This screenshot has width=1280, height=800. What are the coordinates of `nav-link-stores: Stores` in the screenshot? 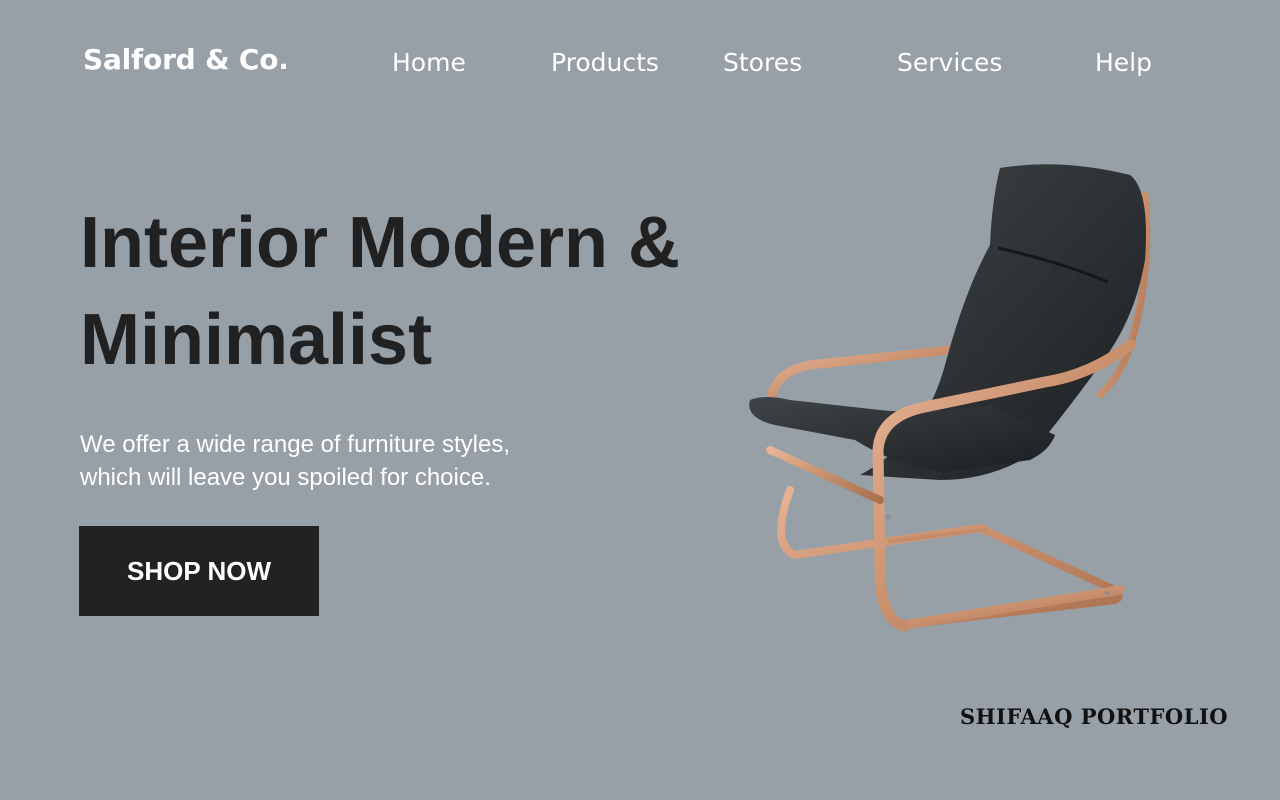 It's located at (762, 62).